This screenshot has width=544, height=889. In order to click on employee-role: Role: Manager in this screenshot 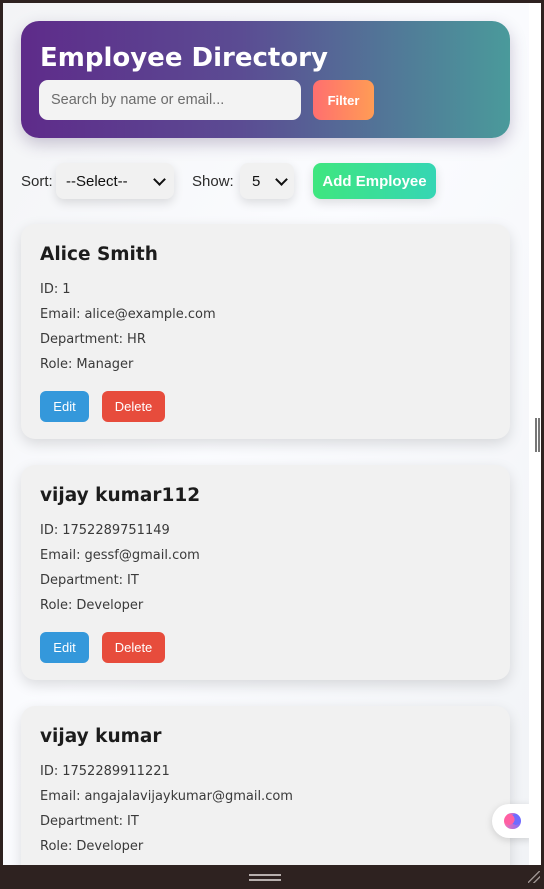, I will do `click(86, 364)`.